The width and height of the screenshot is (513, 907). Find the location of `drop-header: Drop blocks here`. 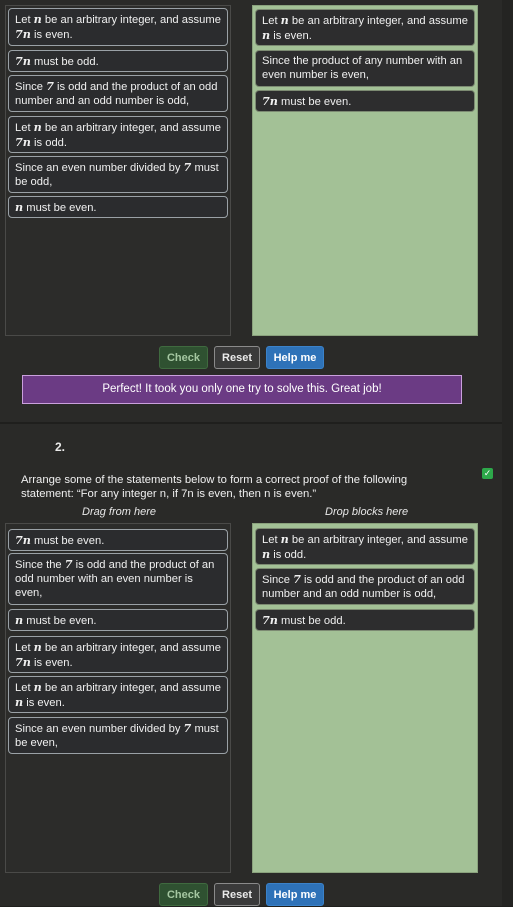

drop-header: Drop blocks here is located at coordinates (367, 512).